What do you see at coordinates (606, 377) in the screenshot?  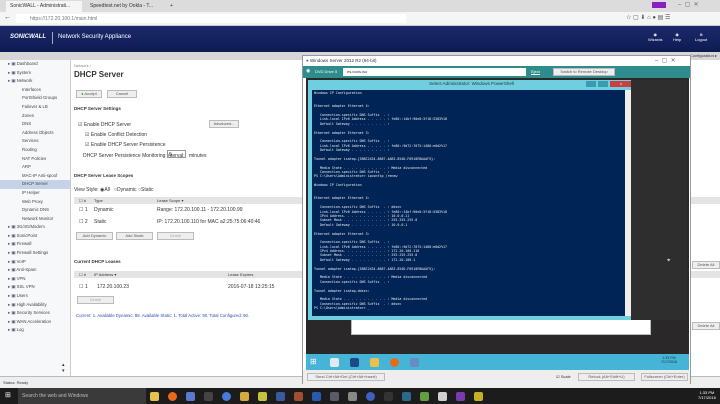 I see `relock-button: Relock (Alt+Shift+U)` at bounding box center [606, 377].